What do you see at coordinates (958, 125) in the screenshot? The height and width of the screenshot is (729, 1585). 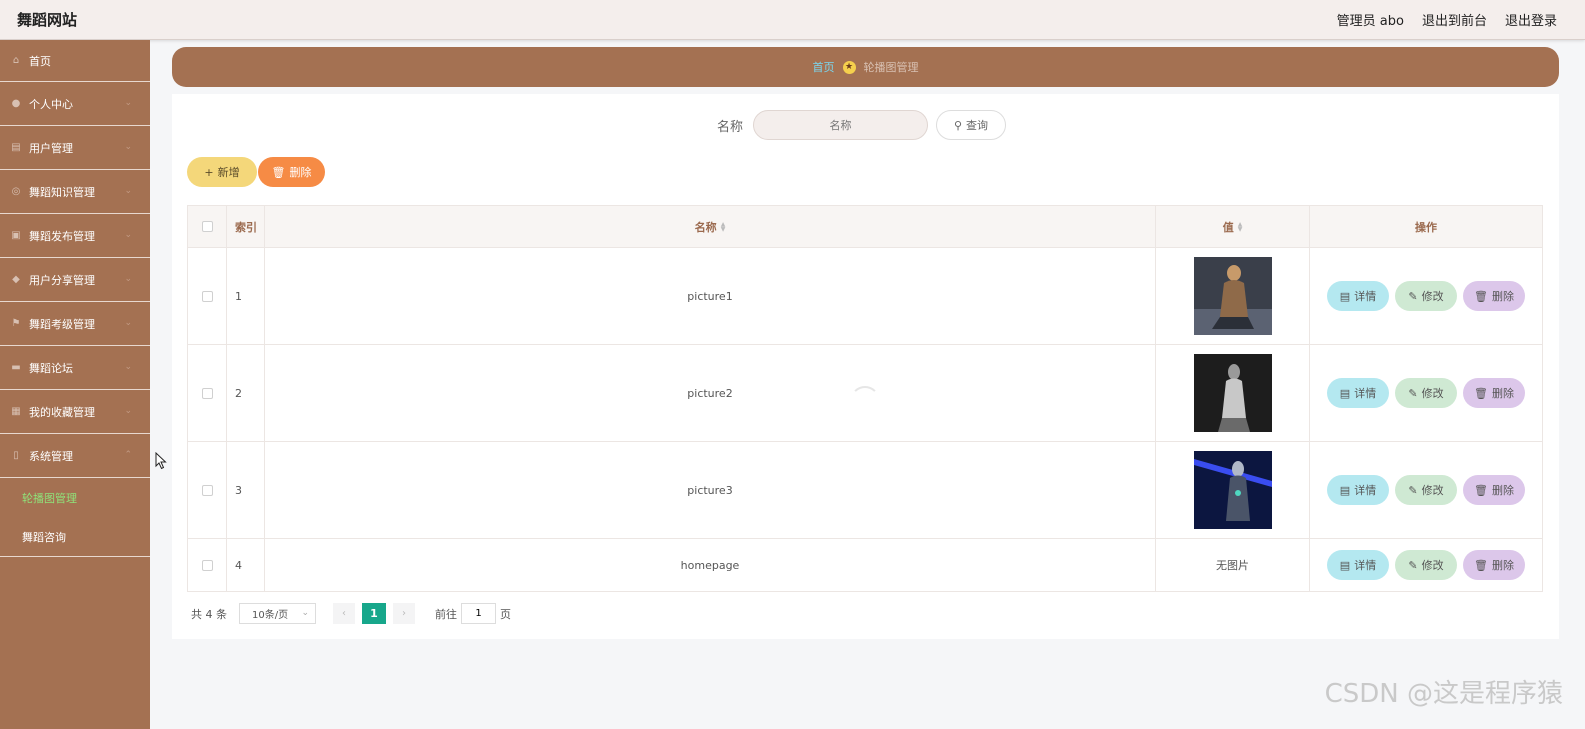 I see `search-icon: ⚲` at bounding box center [958, 125].